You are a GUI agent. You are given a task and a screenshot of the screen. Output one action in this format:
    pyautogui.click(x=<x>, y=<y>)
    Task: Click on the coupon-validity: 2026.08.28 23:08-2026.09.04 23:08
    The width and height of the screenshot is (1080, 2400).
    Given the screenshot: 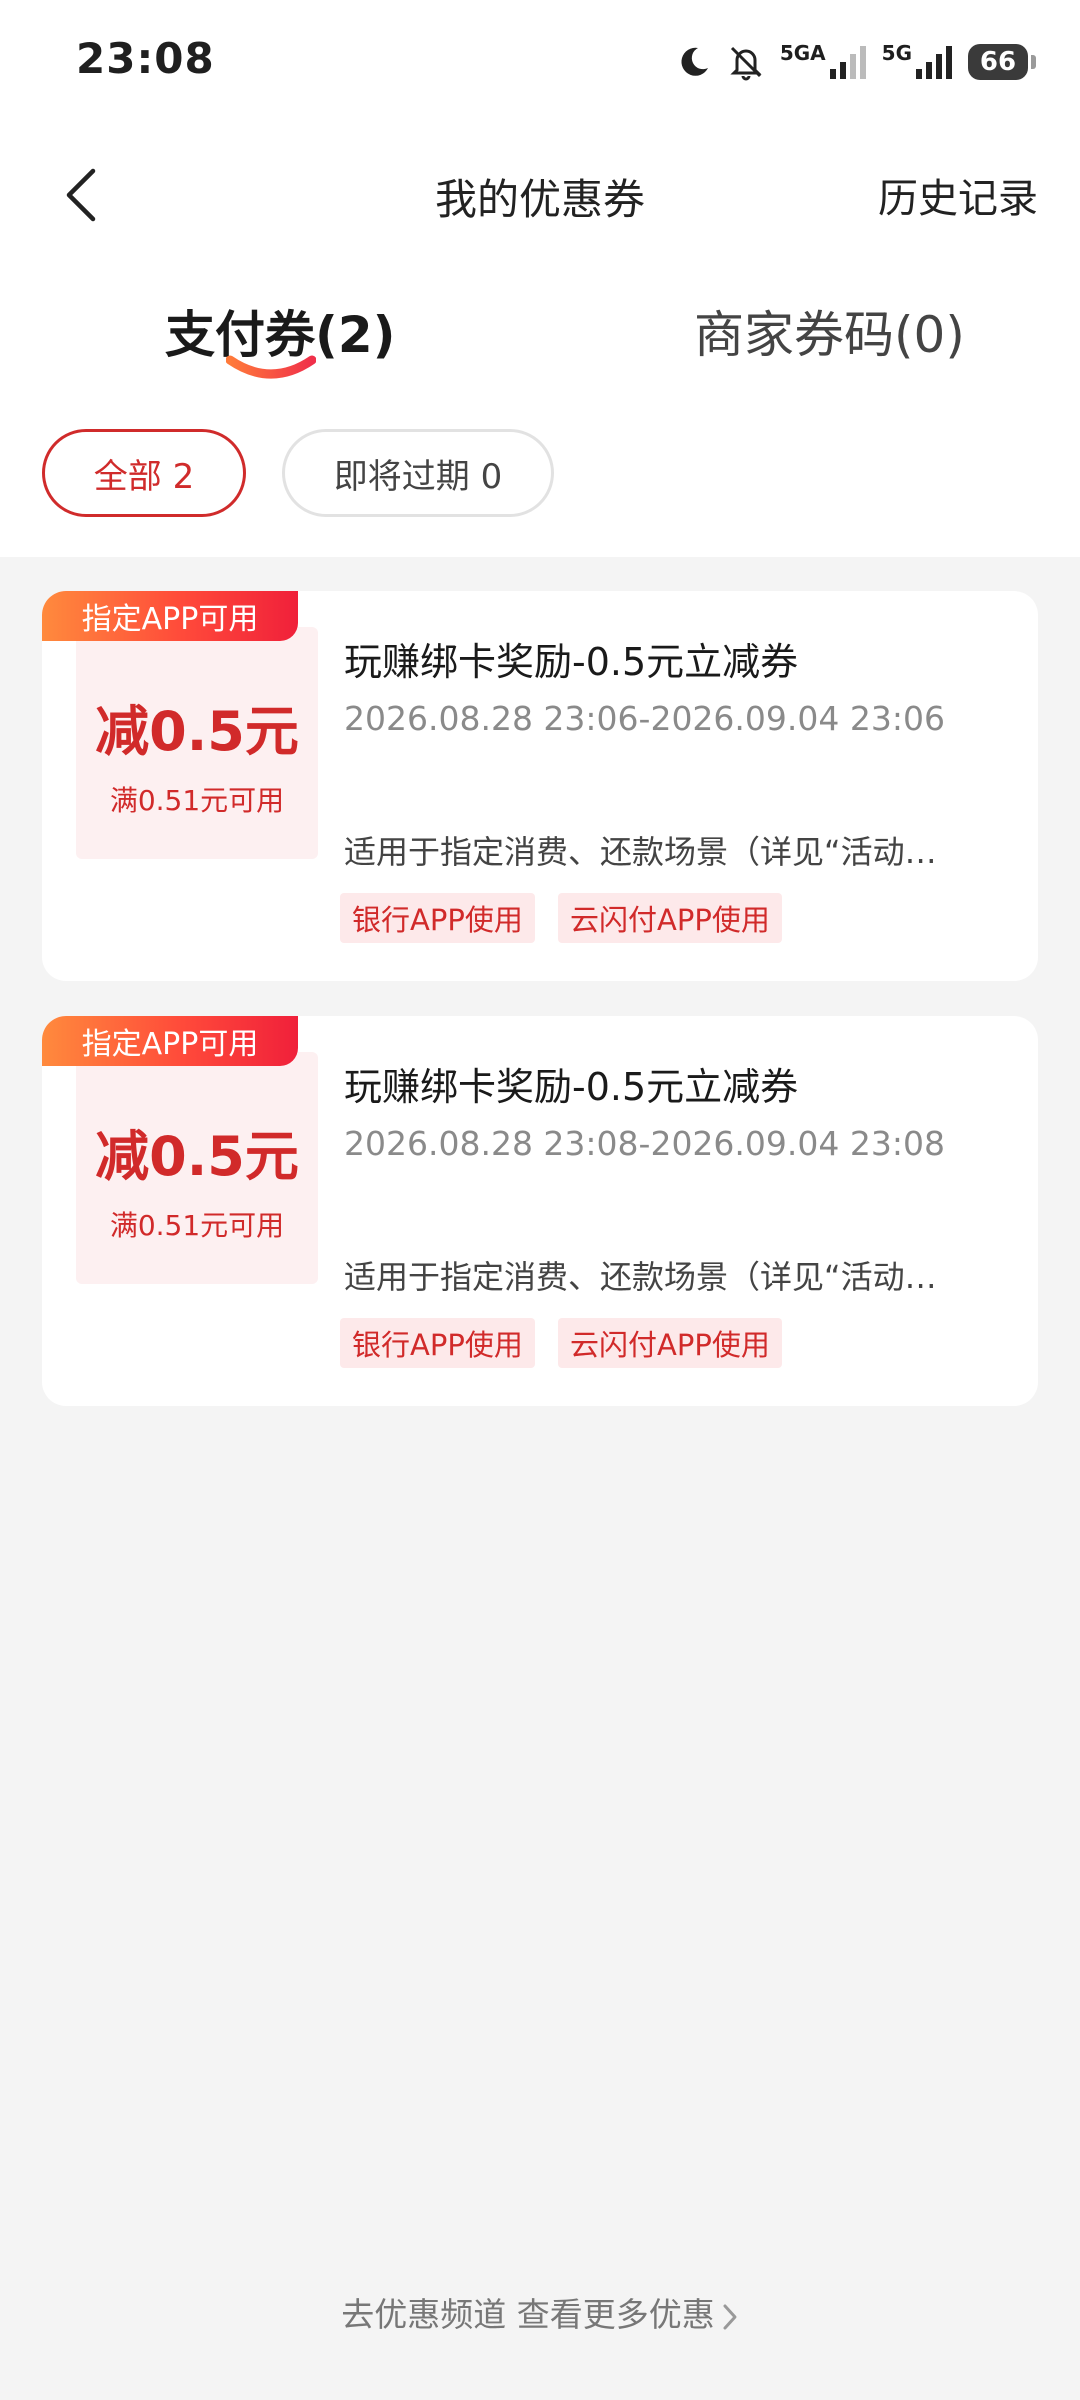 What is the action you would take?
    pyautogui.click(x=644, y=1143)
    